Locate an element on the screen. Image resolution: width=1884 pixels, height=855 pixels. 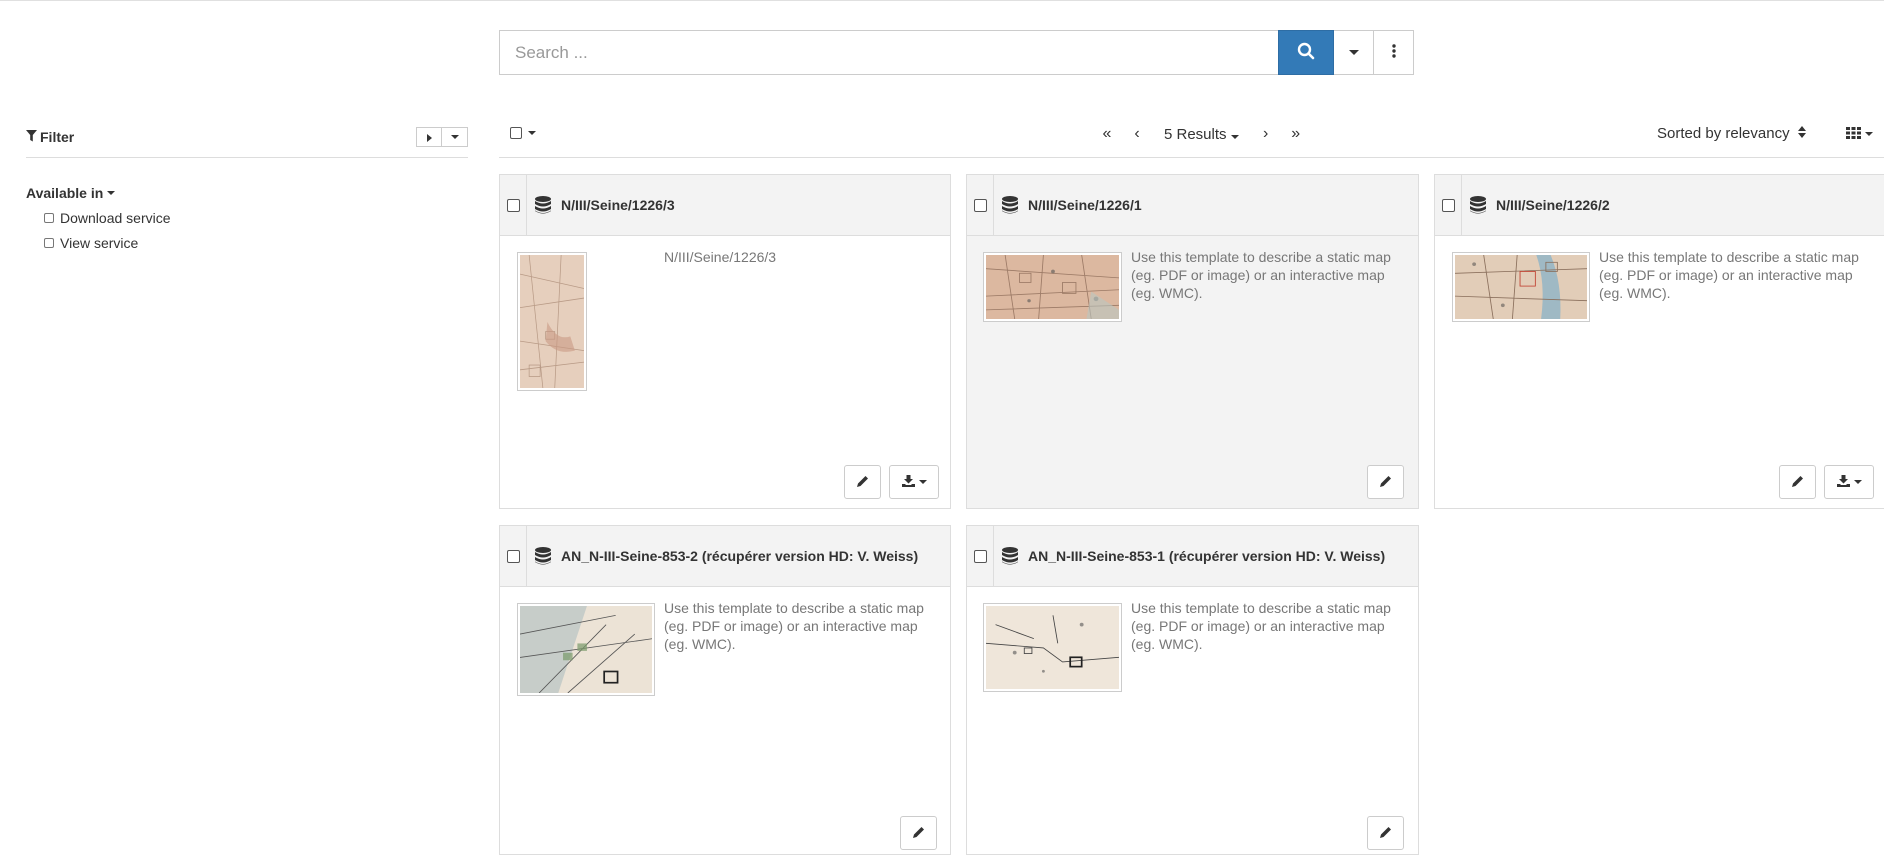
filter-option-download-service: Download service is located at coordinates (107, 218).